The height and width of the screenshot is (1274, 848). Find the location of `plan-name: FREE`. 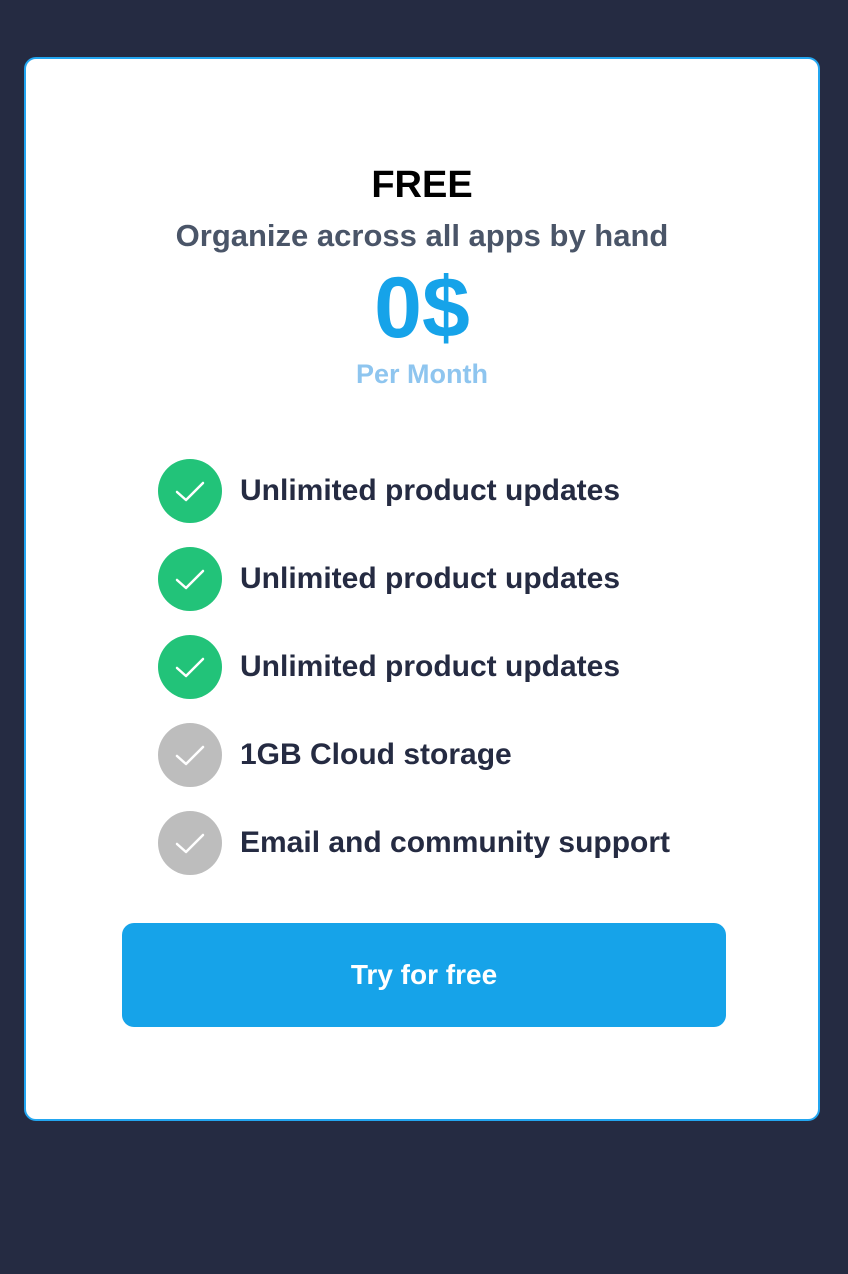

plan-name: FREE is located at coordinates (422, 185).